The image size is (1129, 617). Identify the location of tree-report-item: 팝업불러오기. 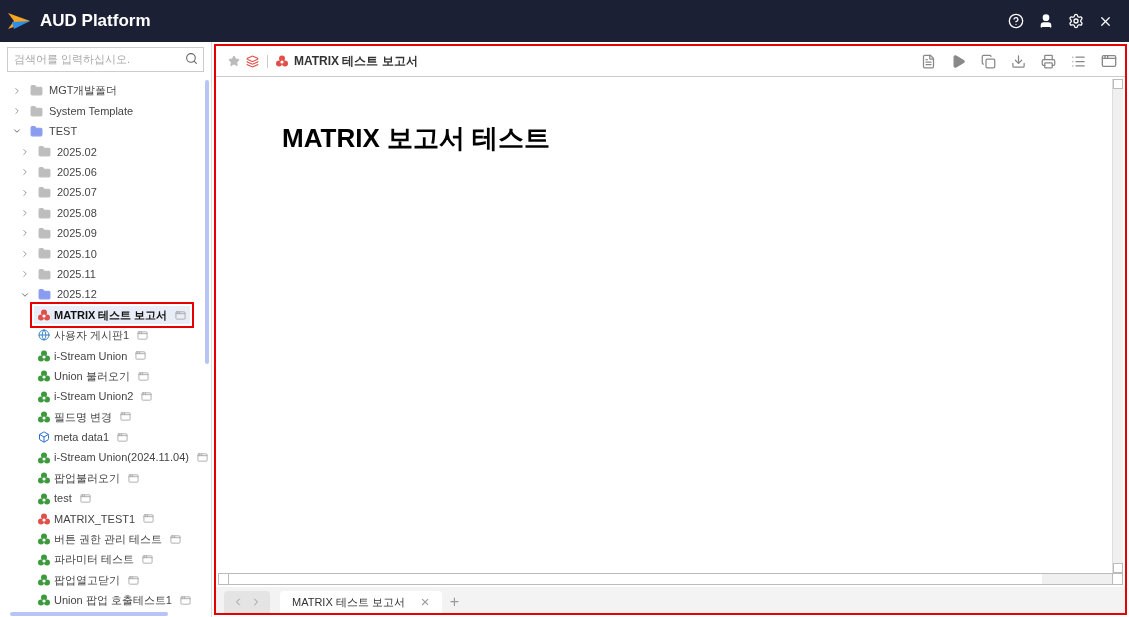
(88, 478).